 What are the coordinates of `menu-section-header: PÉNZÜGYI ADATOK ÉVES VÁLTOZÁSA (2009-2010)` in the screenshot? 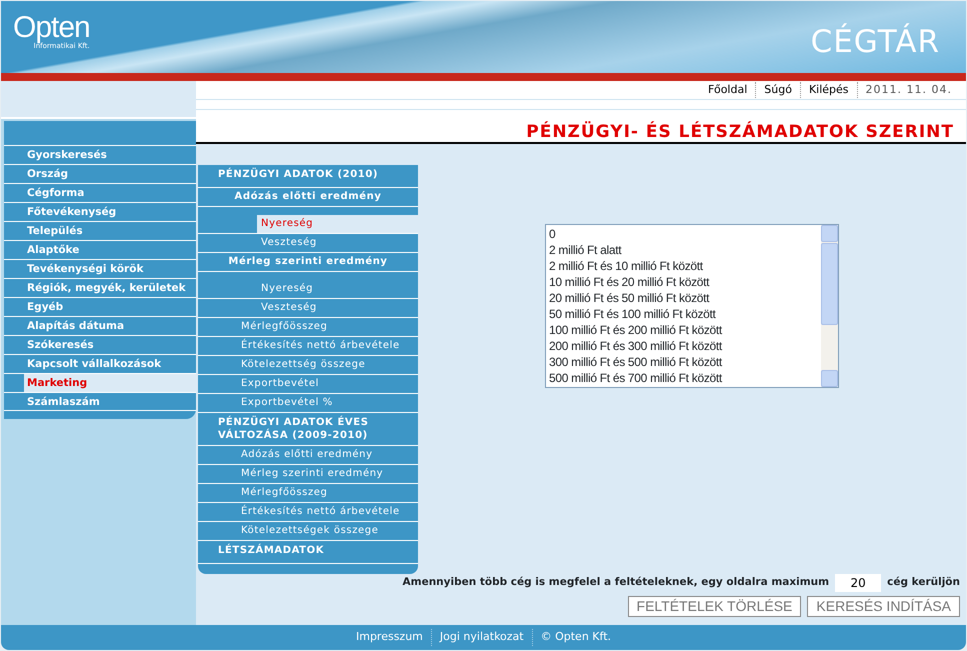 It's located at (308, 429).